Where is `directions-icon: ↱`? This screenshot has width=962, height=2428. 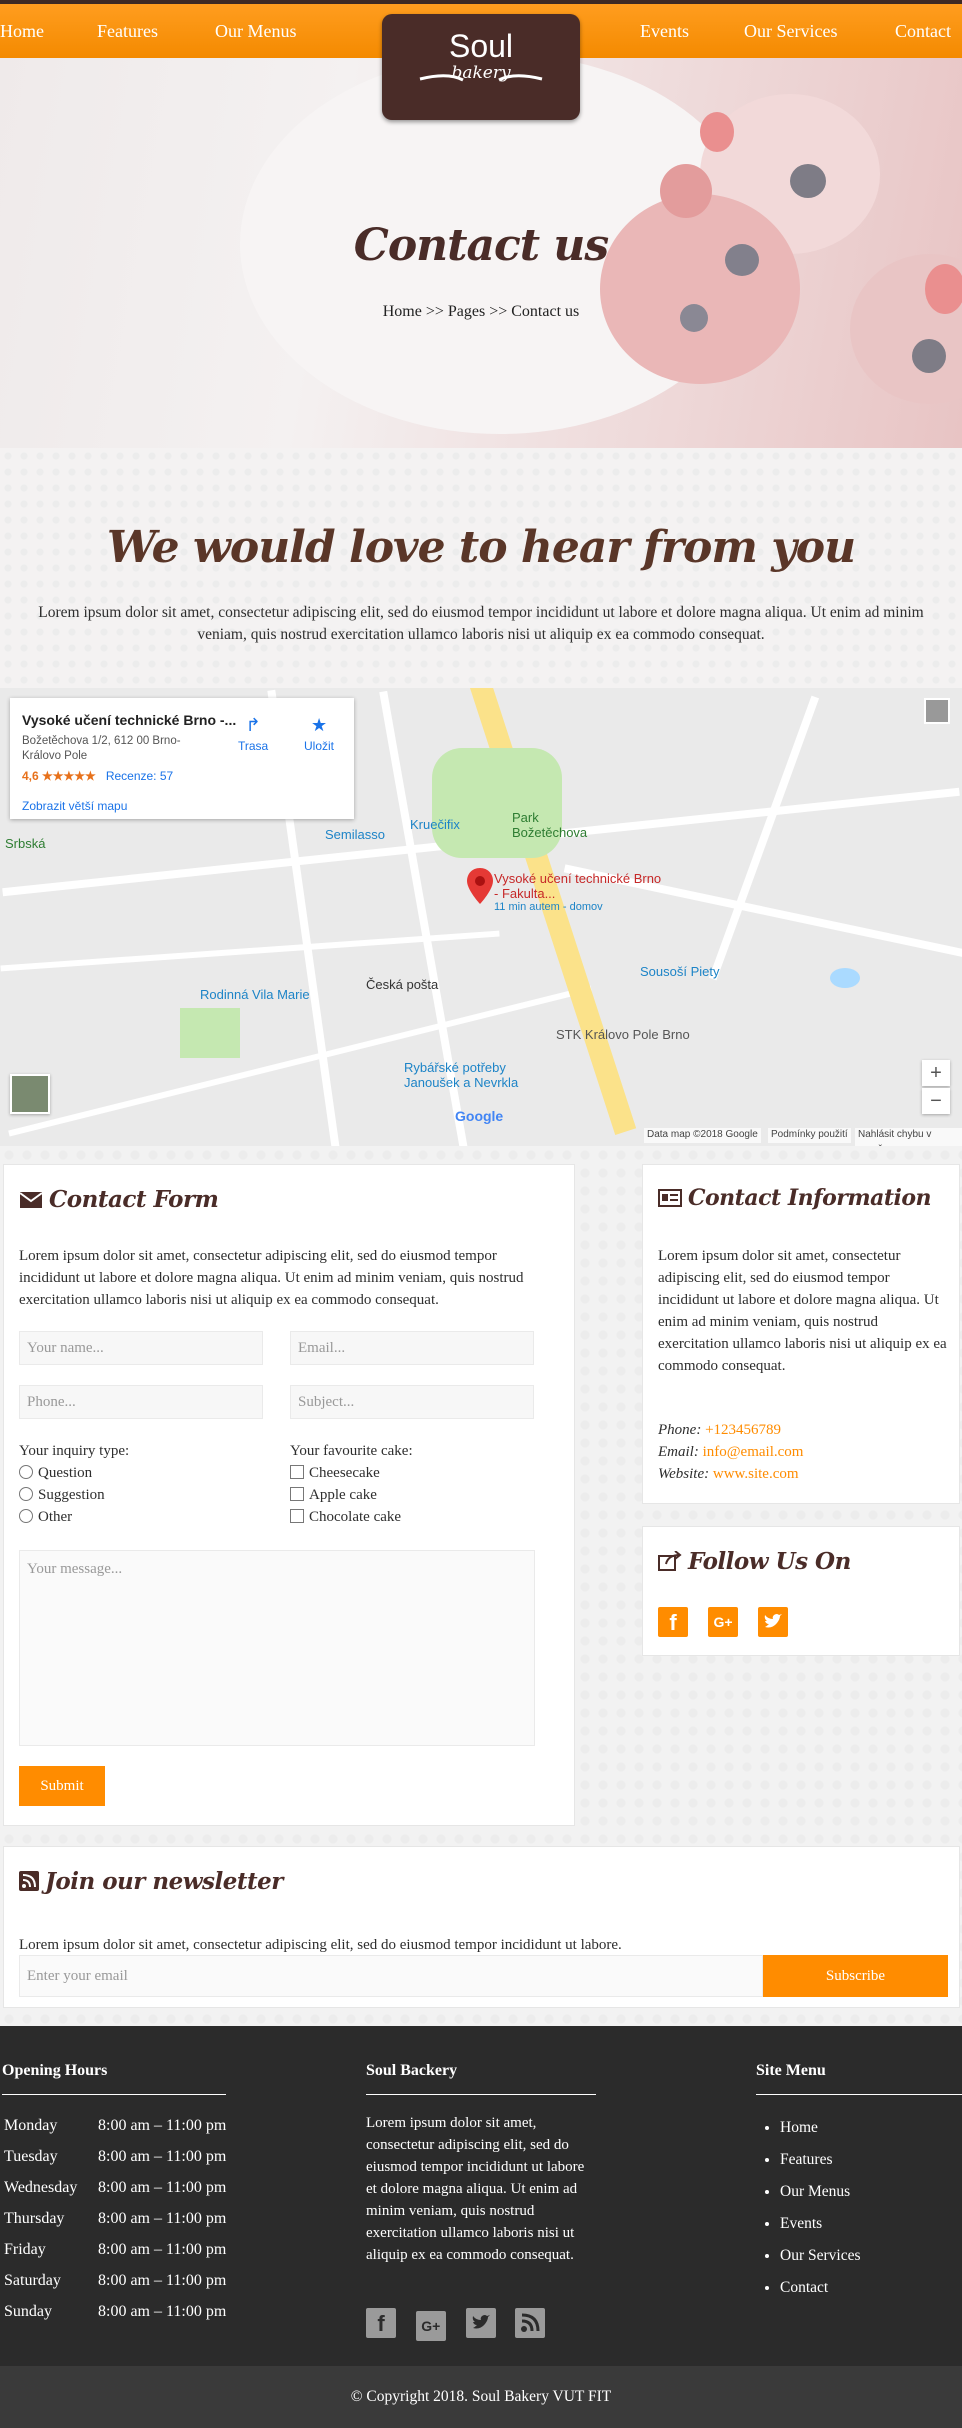
directions-icon: ↱ is located at coordinates (253, 725).